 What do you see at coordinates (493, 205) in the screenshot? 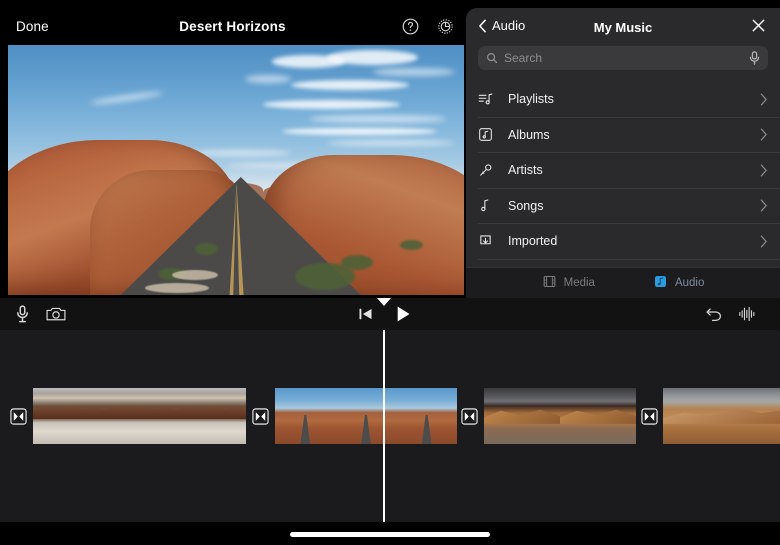
I see `music-note-icon` at bounding box center [493, 205].